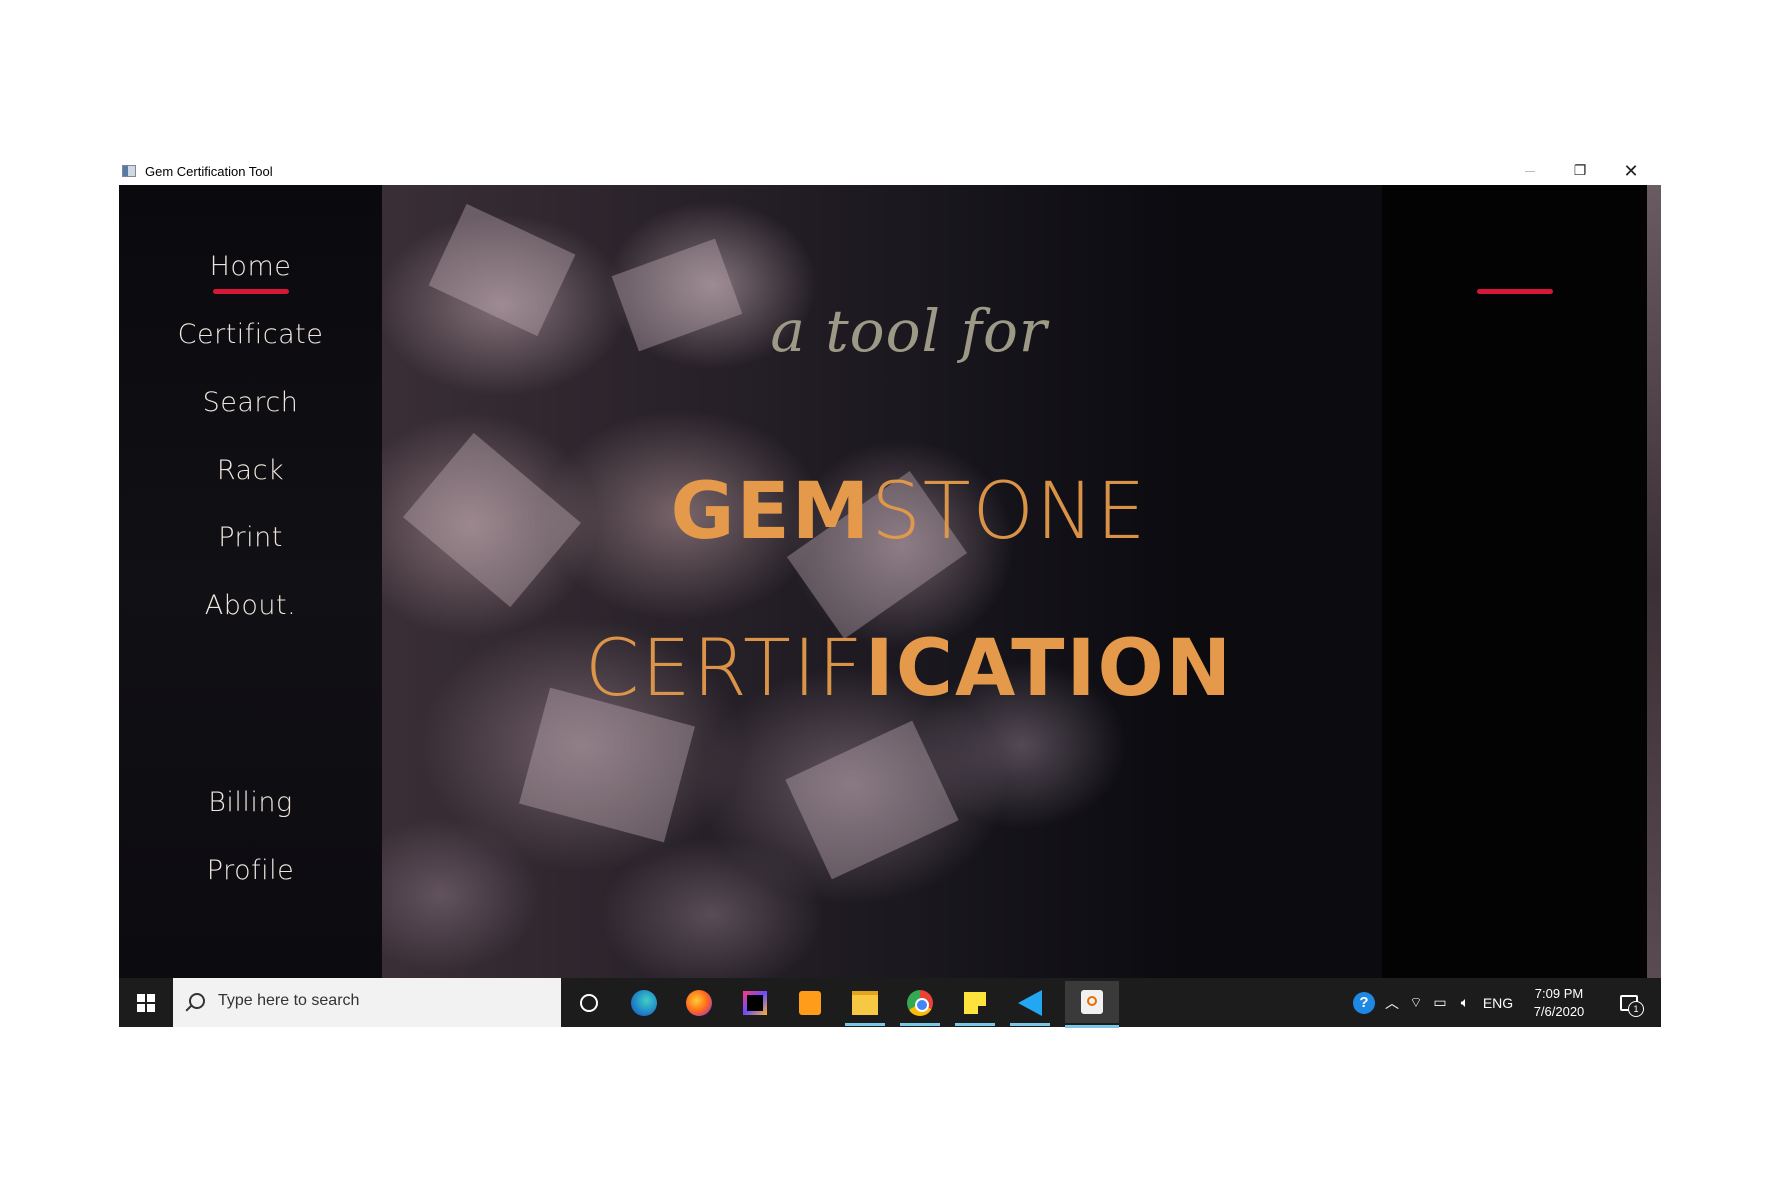 The image size is (1772, 1181). I want to click on taskbar-search-box: Type here to search, so click(367, 1002).